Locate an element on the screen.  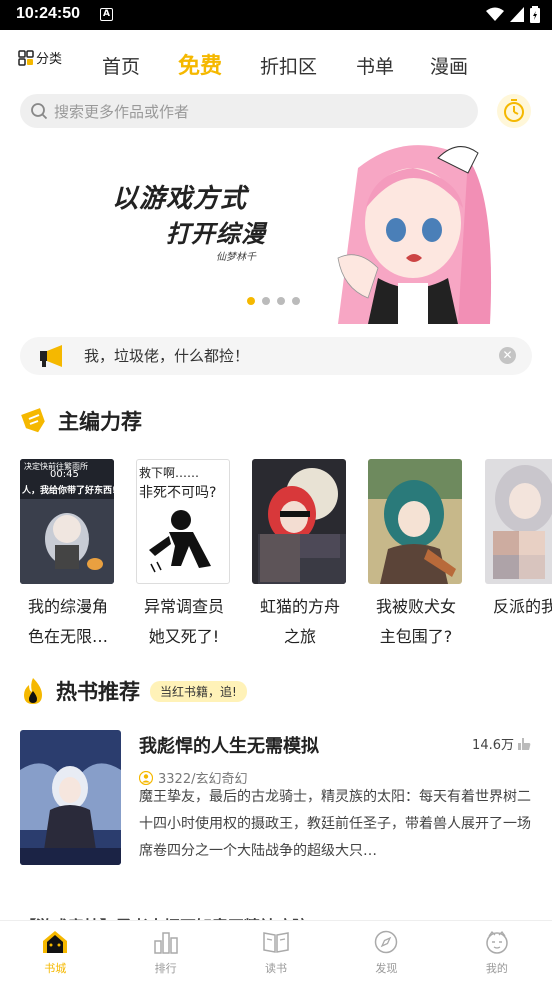
category-button: 分类 is located at coordinates (40, 57).